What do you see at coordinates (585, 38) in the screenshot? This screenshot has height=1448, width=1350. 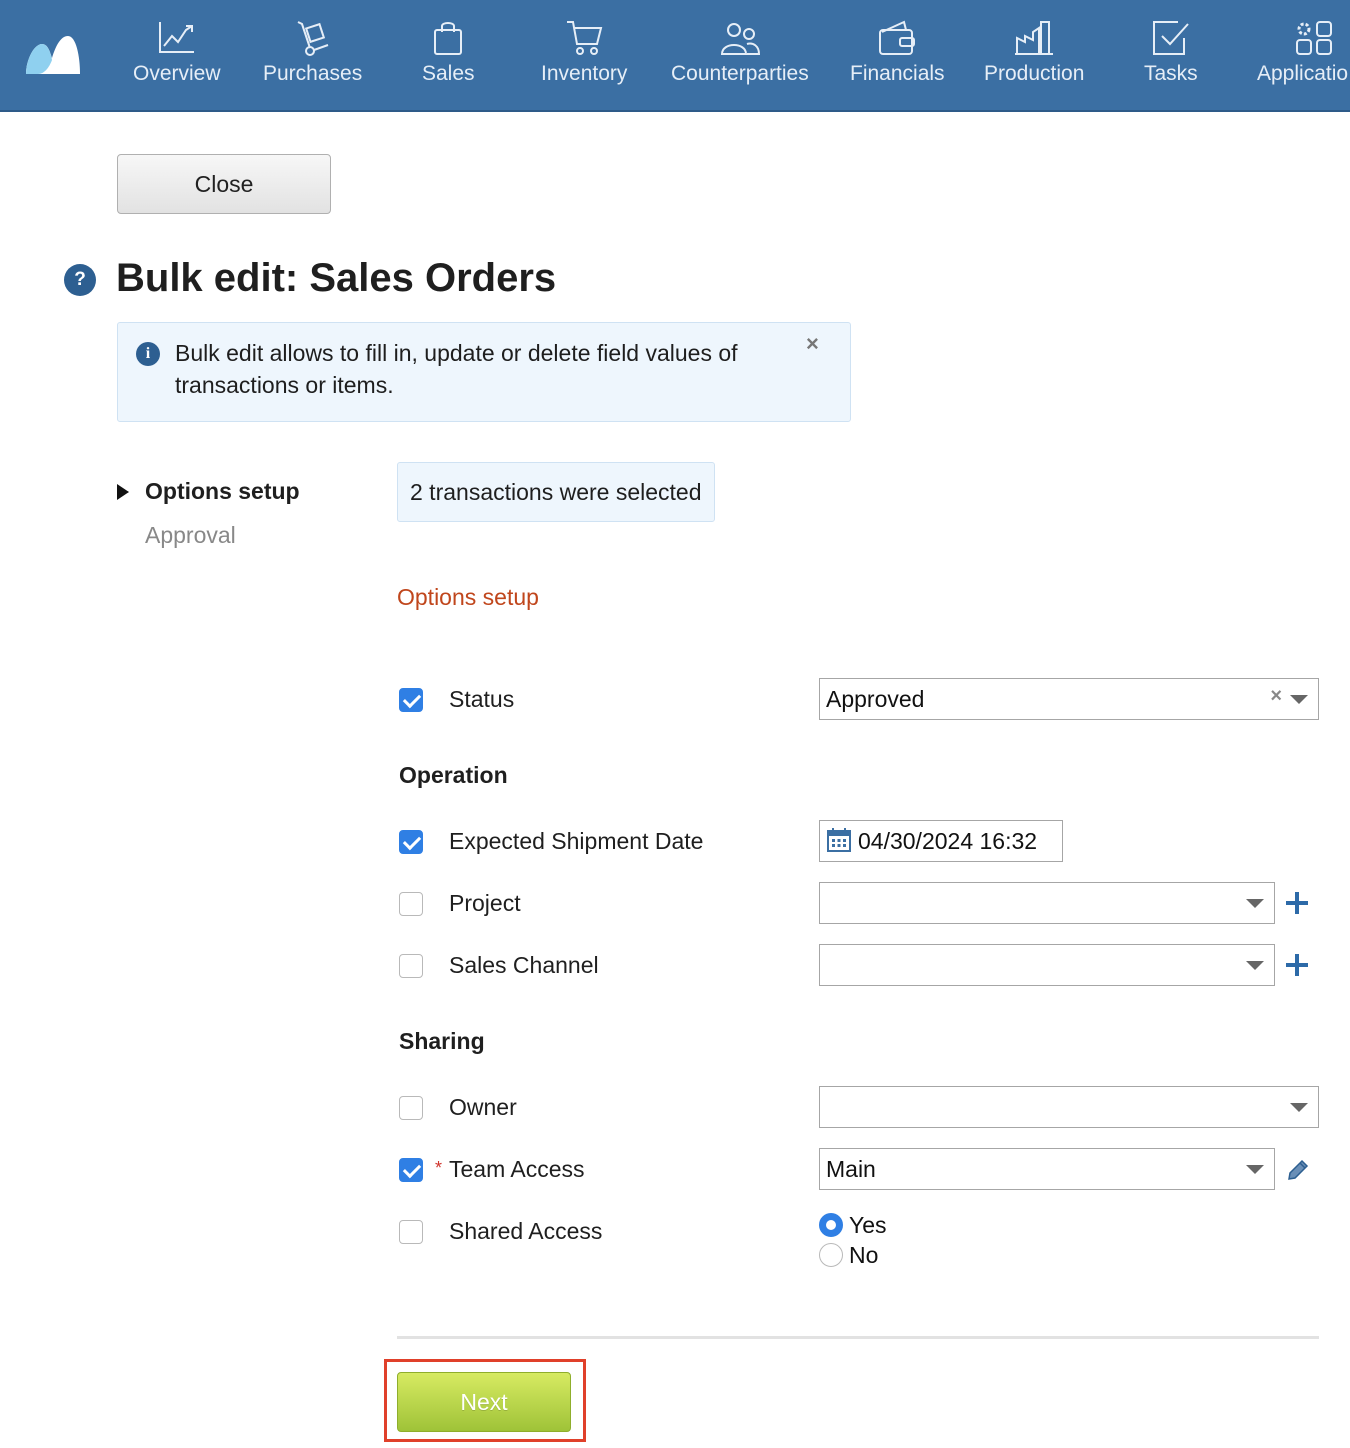 I see `cart-icon` at bounding box center [585, 38].